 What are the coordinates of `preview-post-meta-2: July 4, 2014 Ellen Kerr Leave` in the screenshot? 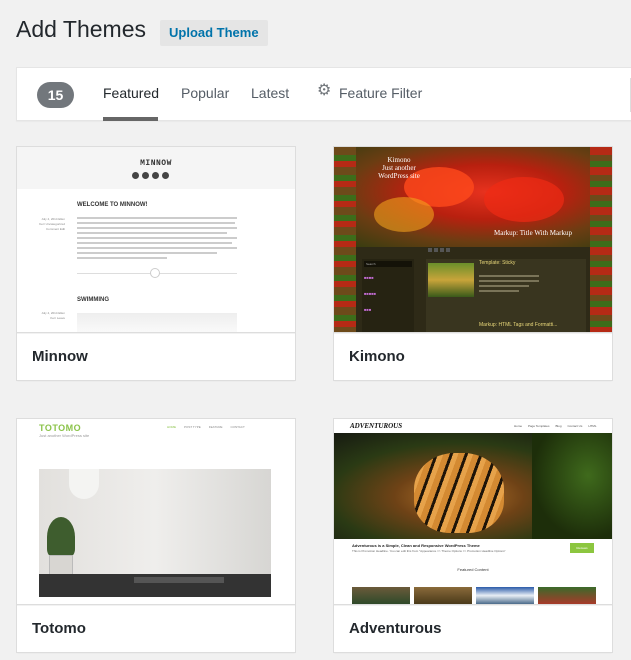 It's located at (53, 315).